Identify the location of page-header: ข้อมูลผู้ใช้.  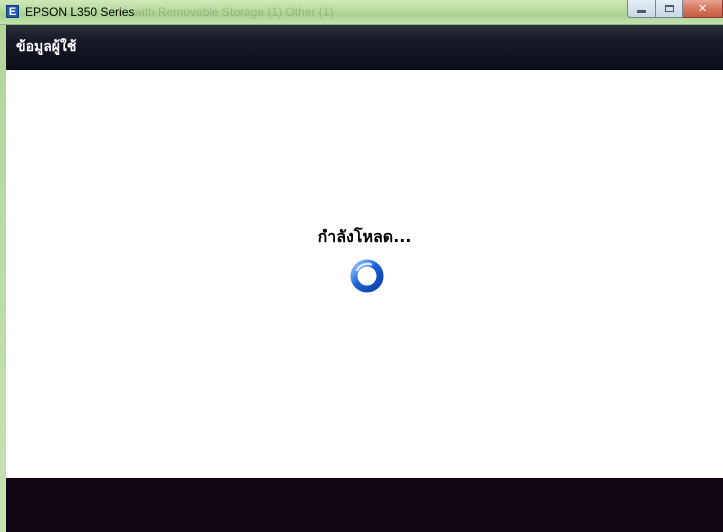
(364, 47).